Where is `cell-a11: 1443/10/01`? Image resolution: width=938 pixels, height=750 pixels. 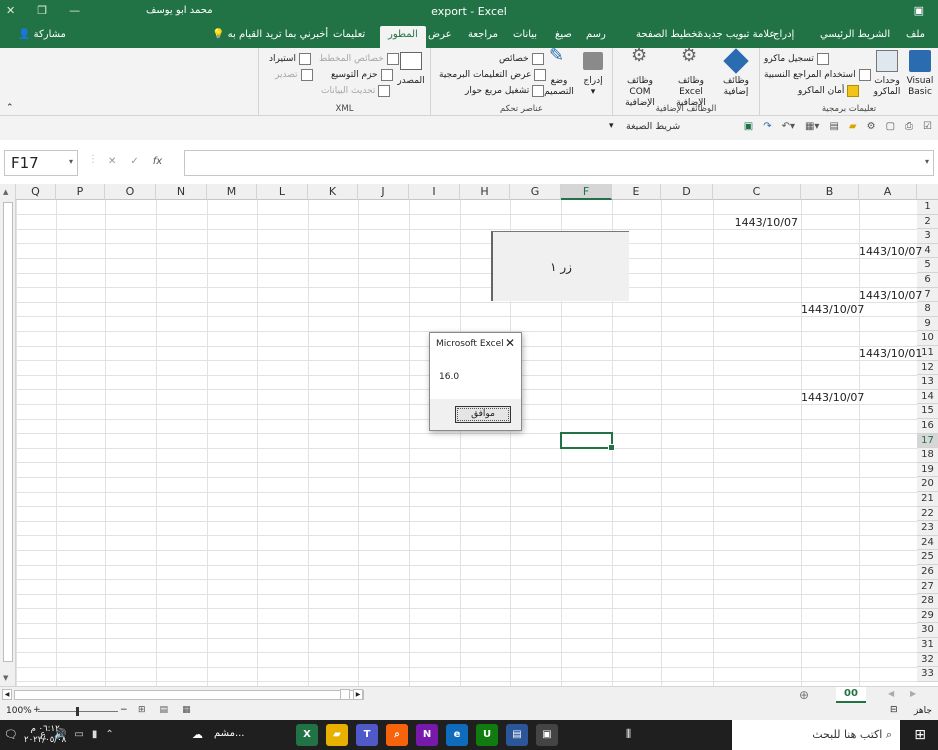
cell-a11: 1443/10/01 is located at coordinates (890, 353).